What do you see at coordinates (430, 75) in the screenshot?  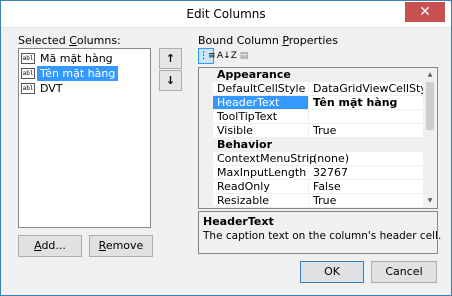 I see `scroll-up-icon: ▲` at bounding box center [430, 75].